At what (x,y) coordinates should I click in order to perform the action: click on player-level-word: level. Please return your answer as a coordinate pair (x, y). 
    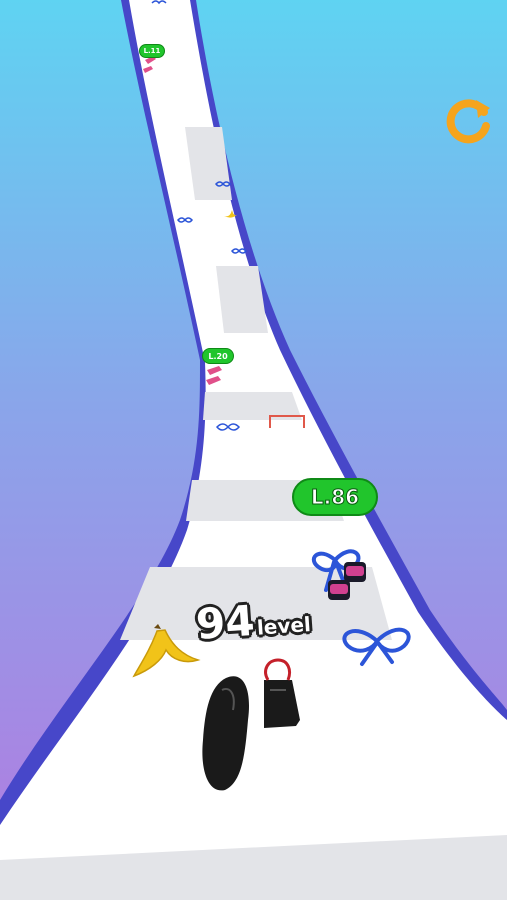
    Looking at the image, I should click on (284, 626).